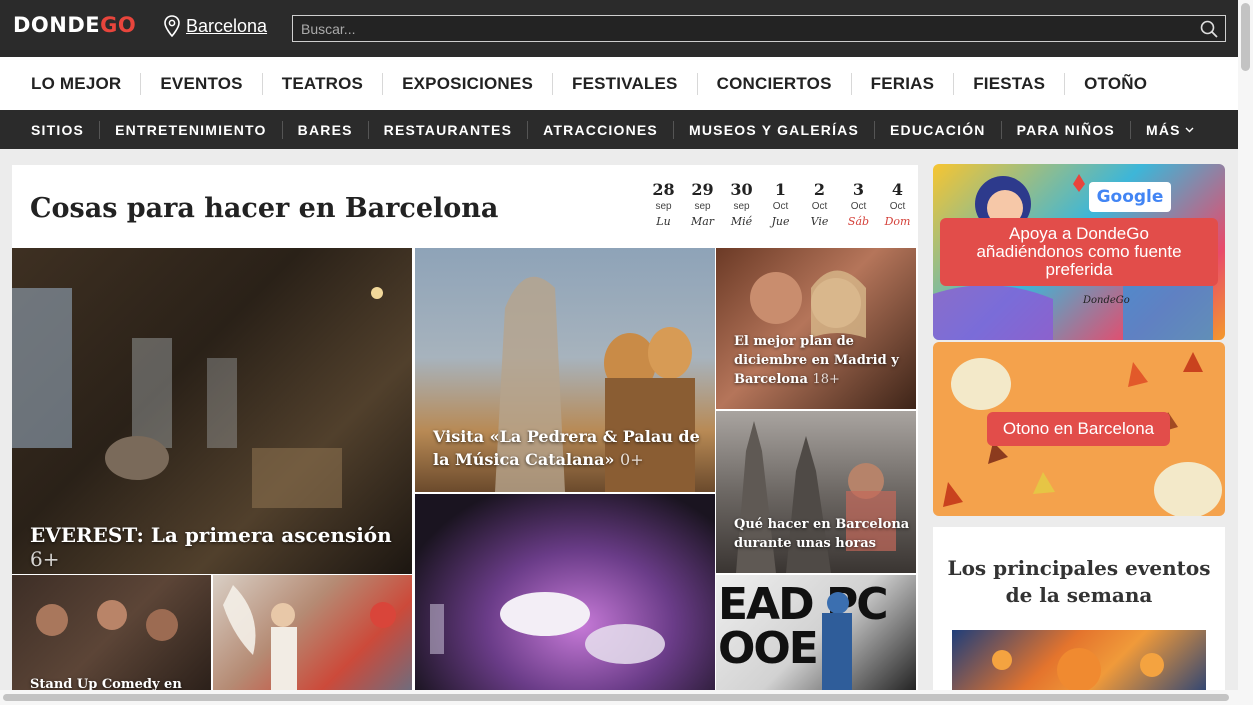  I want to click on dinner-table-image, so click(547, 628).